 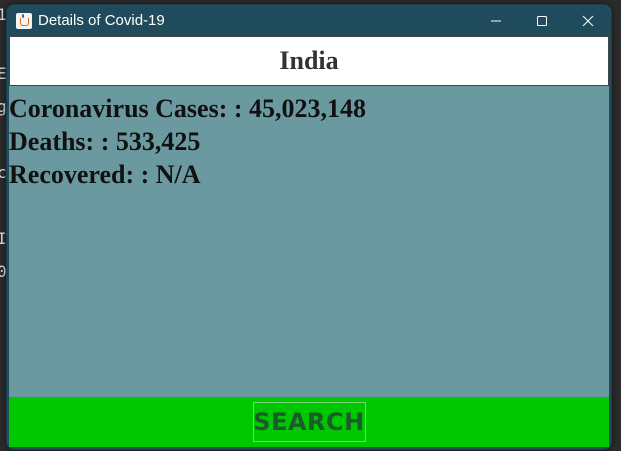 I want to click on search-bar: SEARCH, so click(x=309, y=422).